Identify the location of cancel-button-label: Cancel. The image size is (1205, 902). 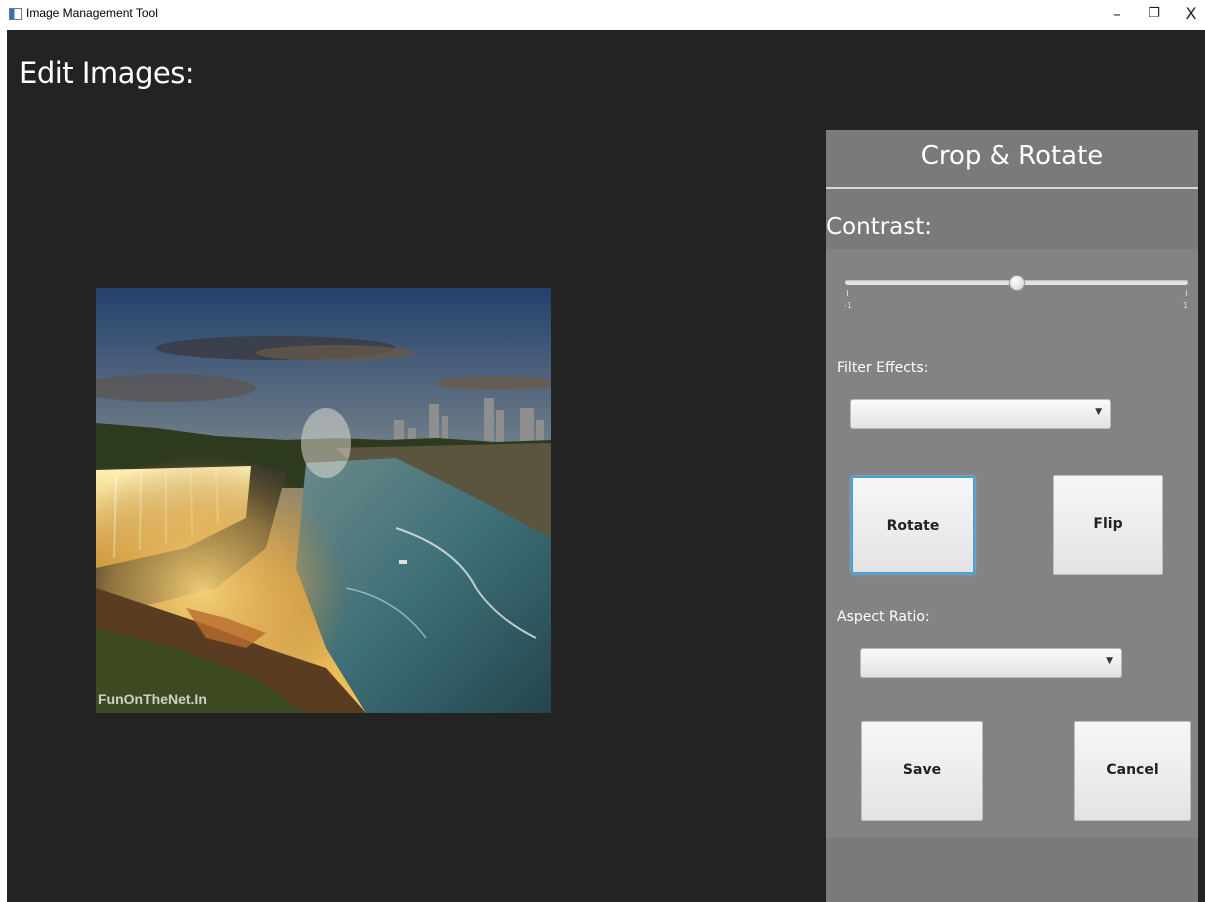
(1132, 770).